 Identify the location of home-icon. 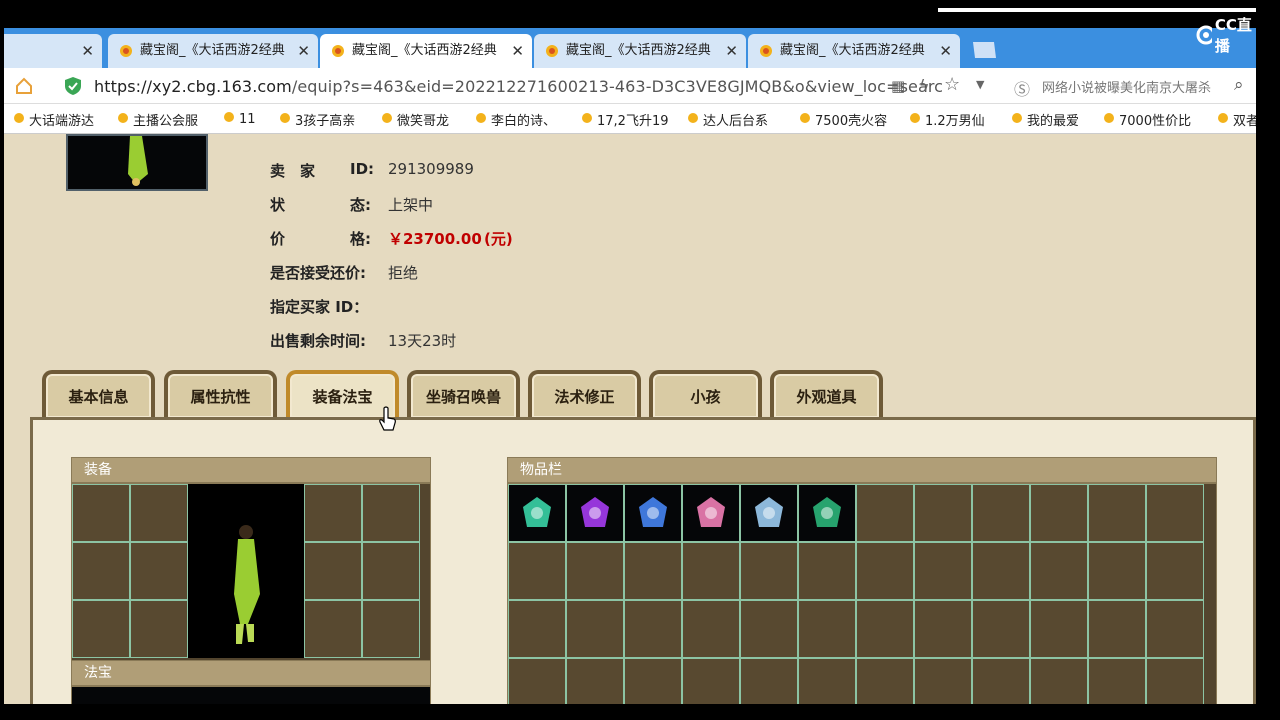
(24, 88).